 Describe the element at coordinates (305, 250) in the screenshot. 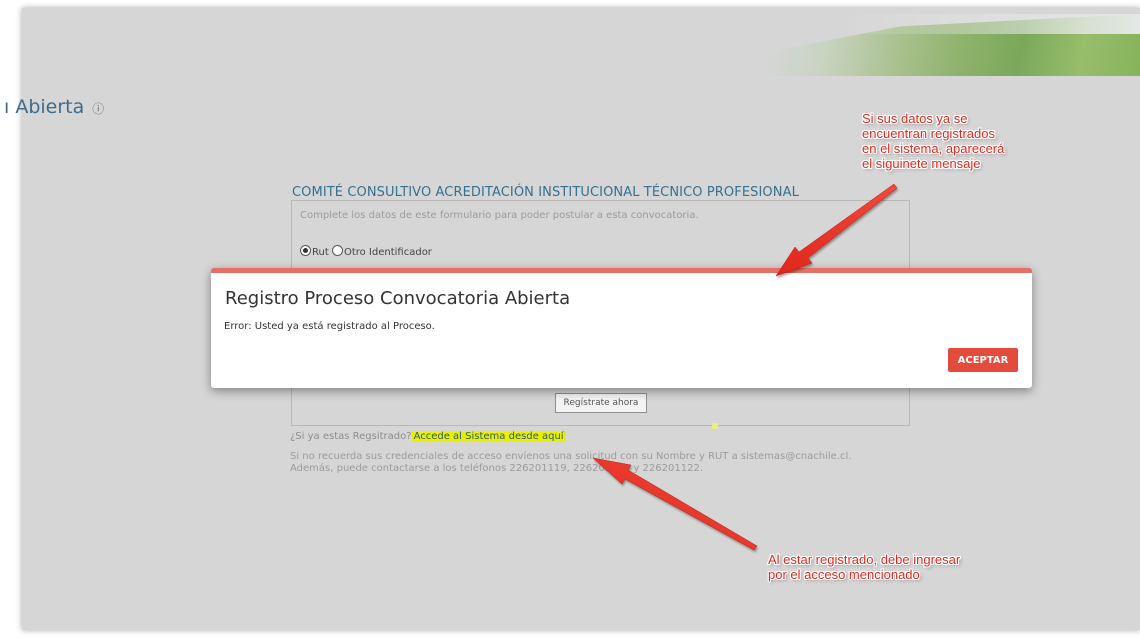

I see `radio-rut` at that location.